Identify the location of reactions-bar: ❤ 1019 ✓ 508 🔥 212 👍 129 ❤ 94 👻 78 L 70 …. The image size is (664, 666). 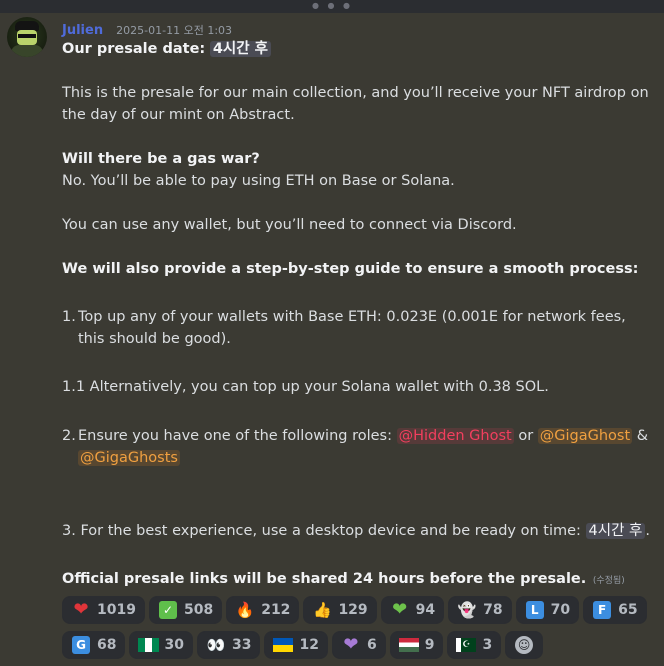
(360, 631).